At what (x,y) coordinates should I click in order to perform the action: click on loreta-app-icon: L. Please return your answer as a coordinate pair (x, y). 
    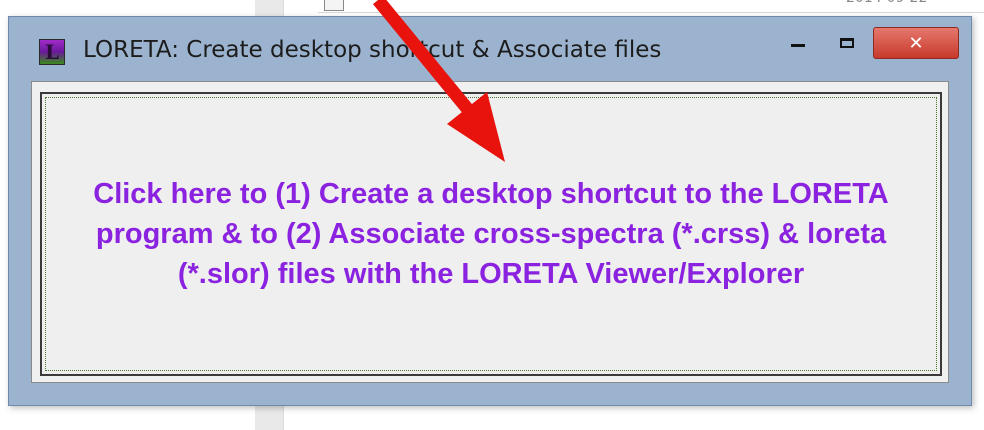
    Looking at the image, I should click on (52, 52).